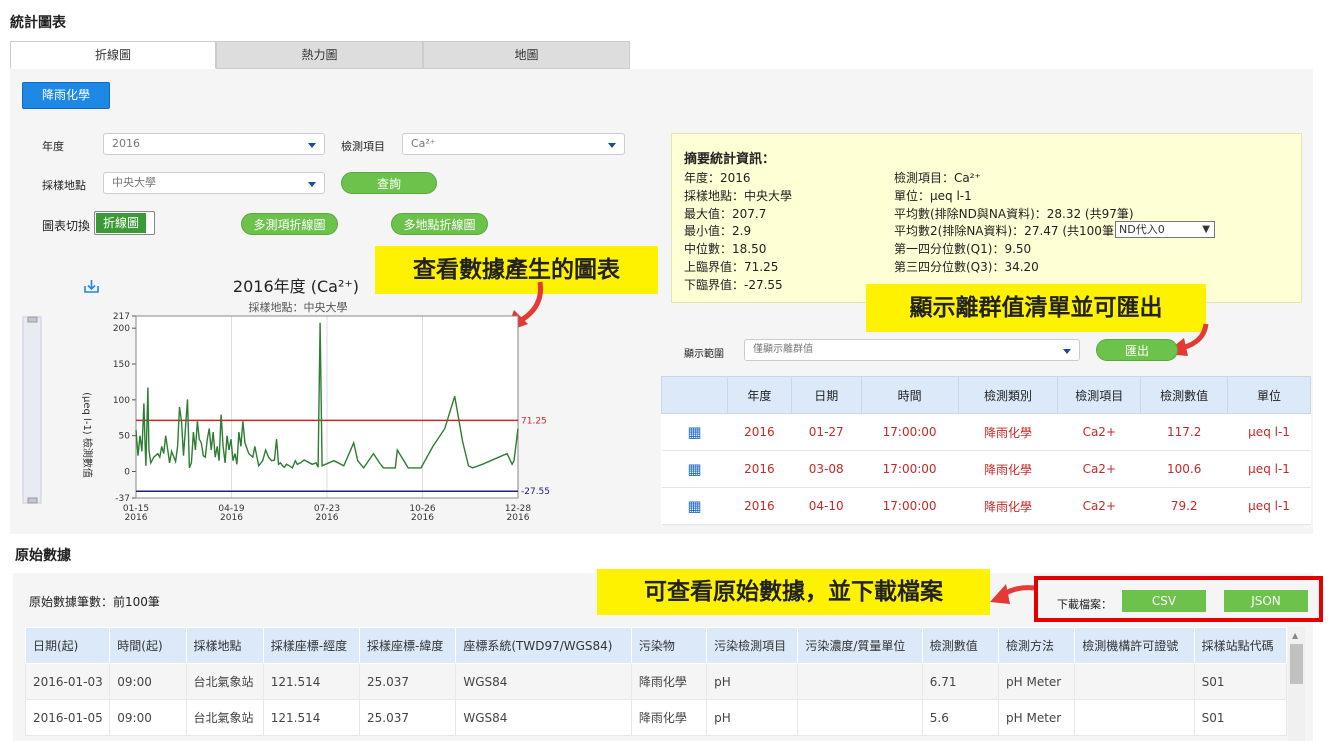 The image size is (1336, 741). I want to click on dropdown-arrow-icon: ▼, so click(1206, 229).